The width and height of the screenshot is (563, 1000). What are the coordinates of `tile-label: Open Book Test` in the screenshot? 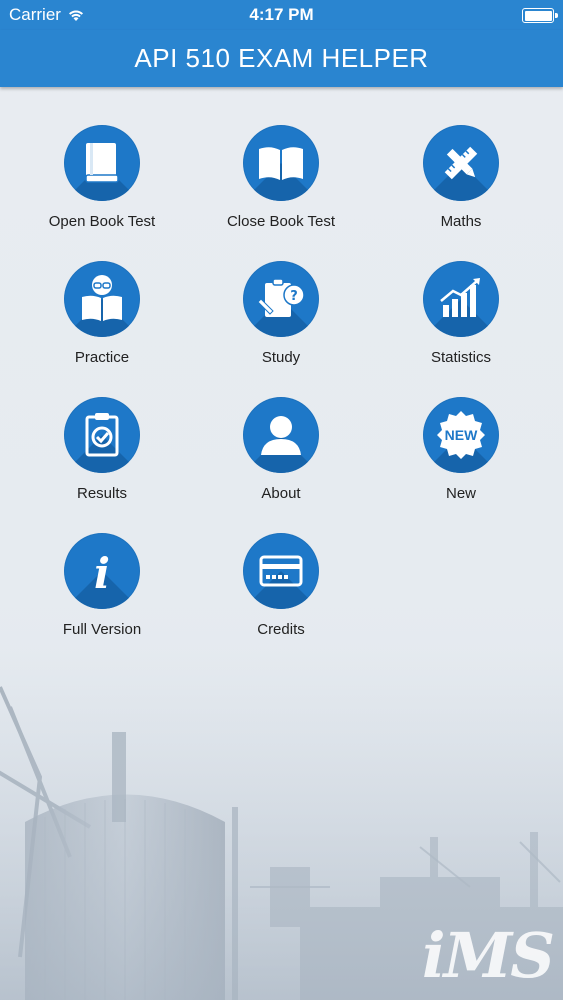 It's located at (102, 221).